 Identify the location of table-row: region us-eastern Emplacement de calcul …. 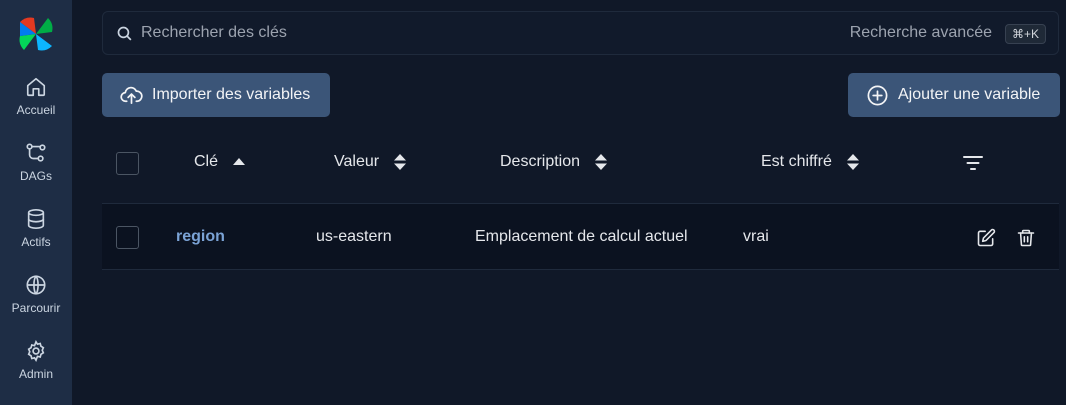
(580, 236).